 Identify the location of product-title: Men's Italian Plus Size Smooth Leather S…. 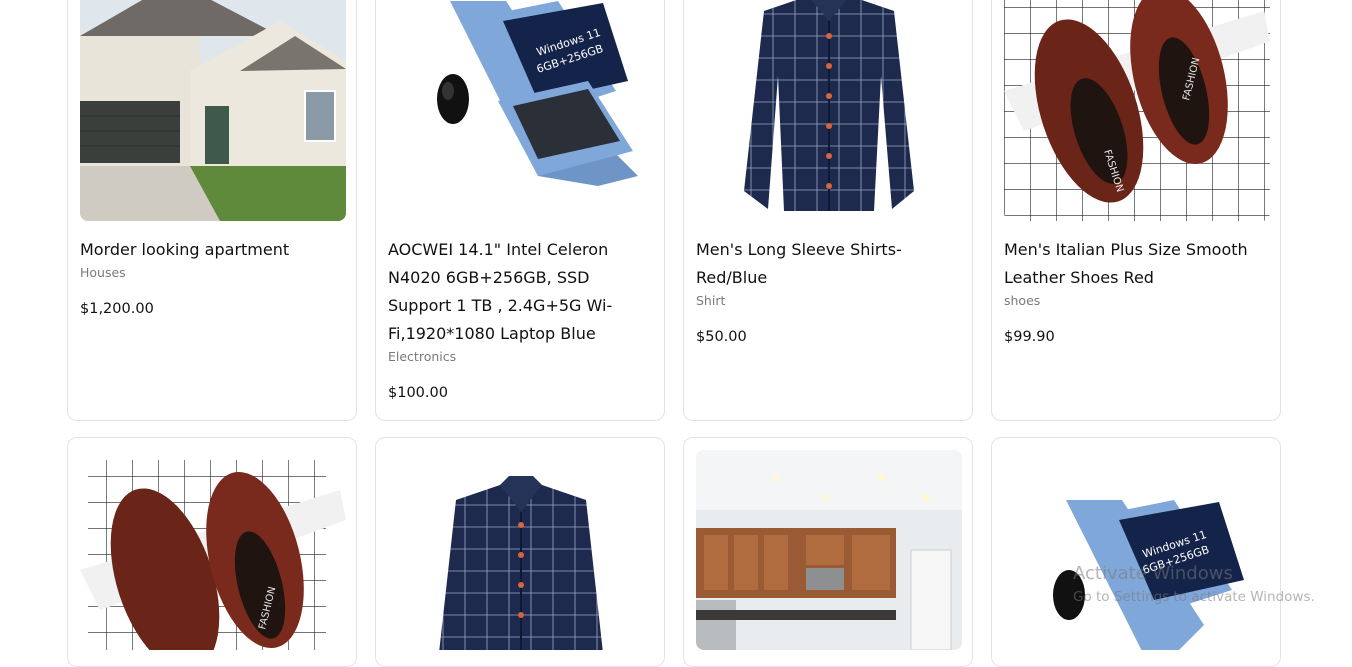
(1136, 264).